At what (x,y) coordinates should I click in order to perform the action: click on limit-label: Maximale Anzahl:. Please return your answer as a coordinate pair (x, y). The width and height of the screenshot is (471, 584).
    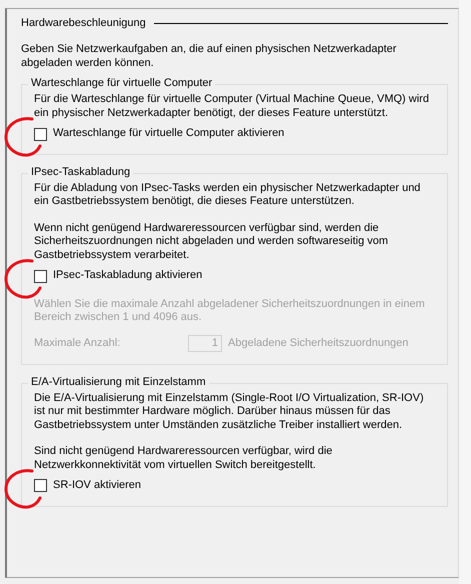
    Looking at the image, I should click on (78, 343).